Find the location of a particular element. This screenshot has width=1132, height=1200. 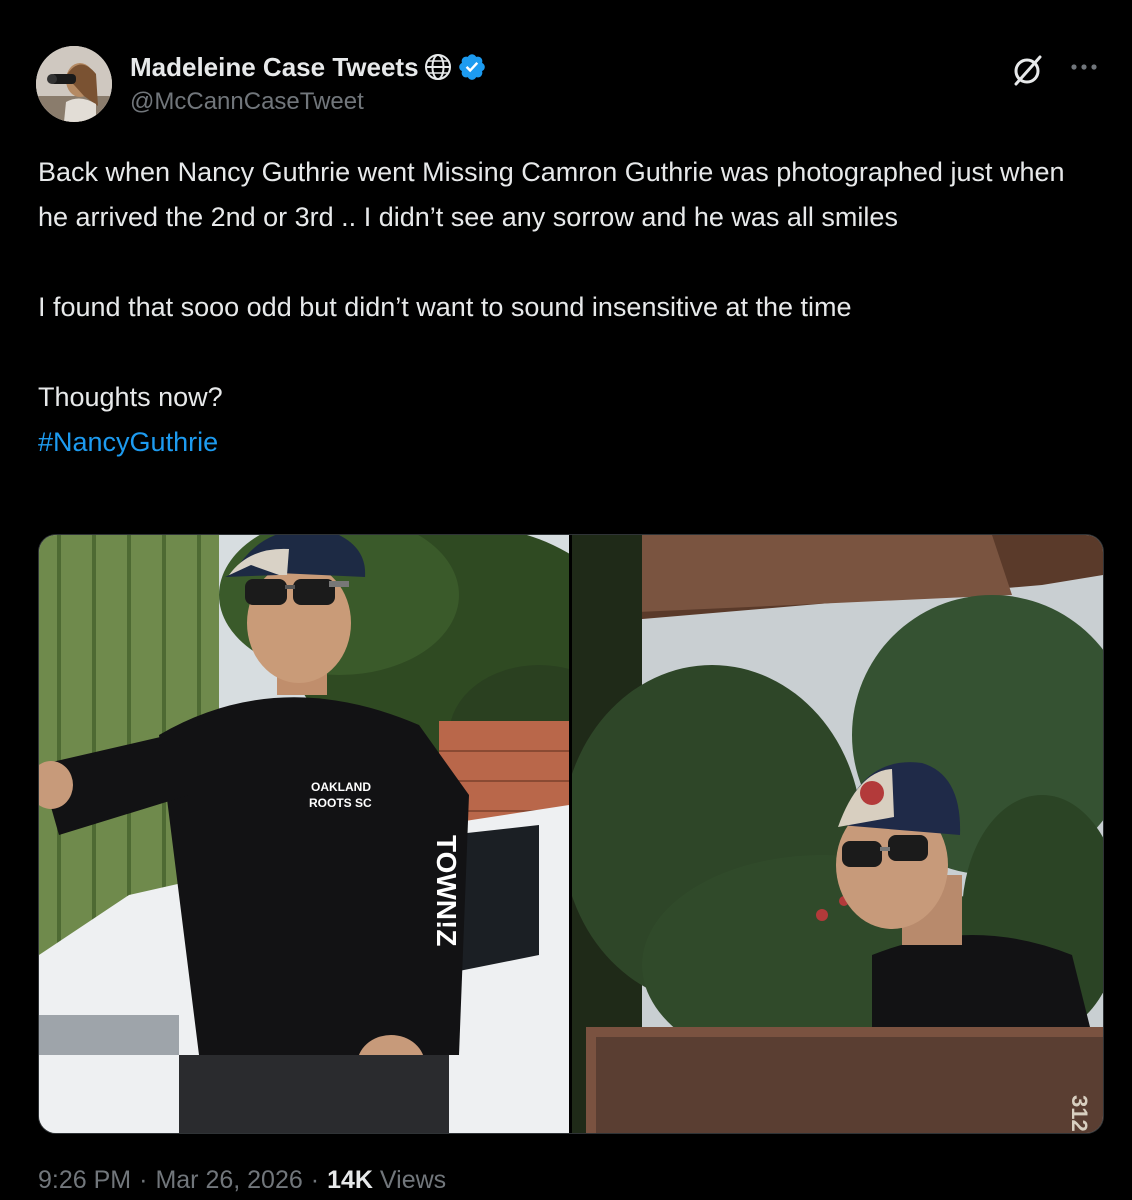

tweet-meta: 9:26 PM · Mar 26, 2026 · 14K Views is located at coordinates (242, 1180).